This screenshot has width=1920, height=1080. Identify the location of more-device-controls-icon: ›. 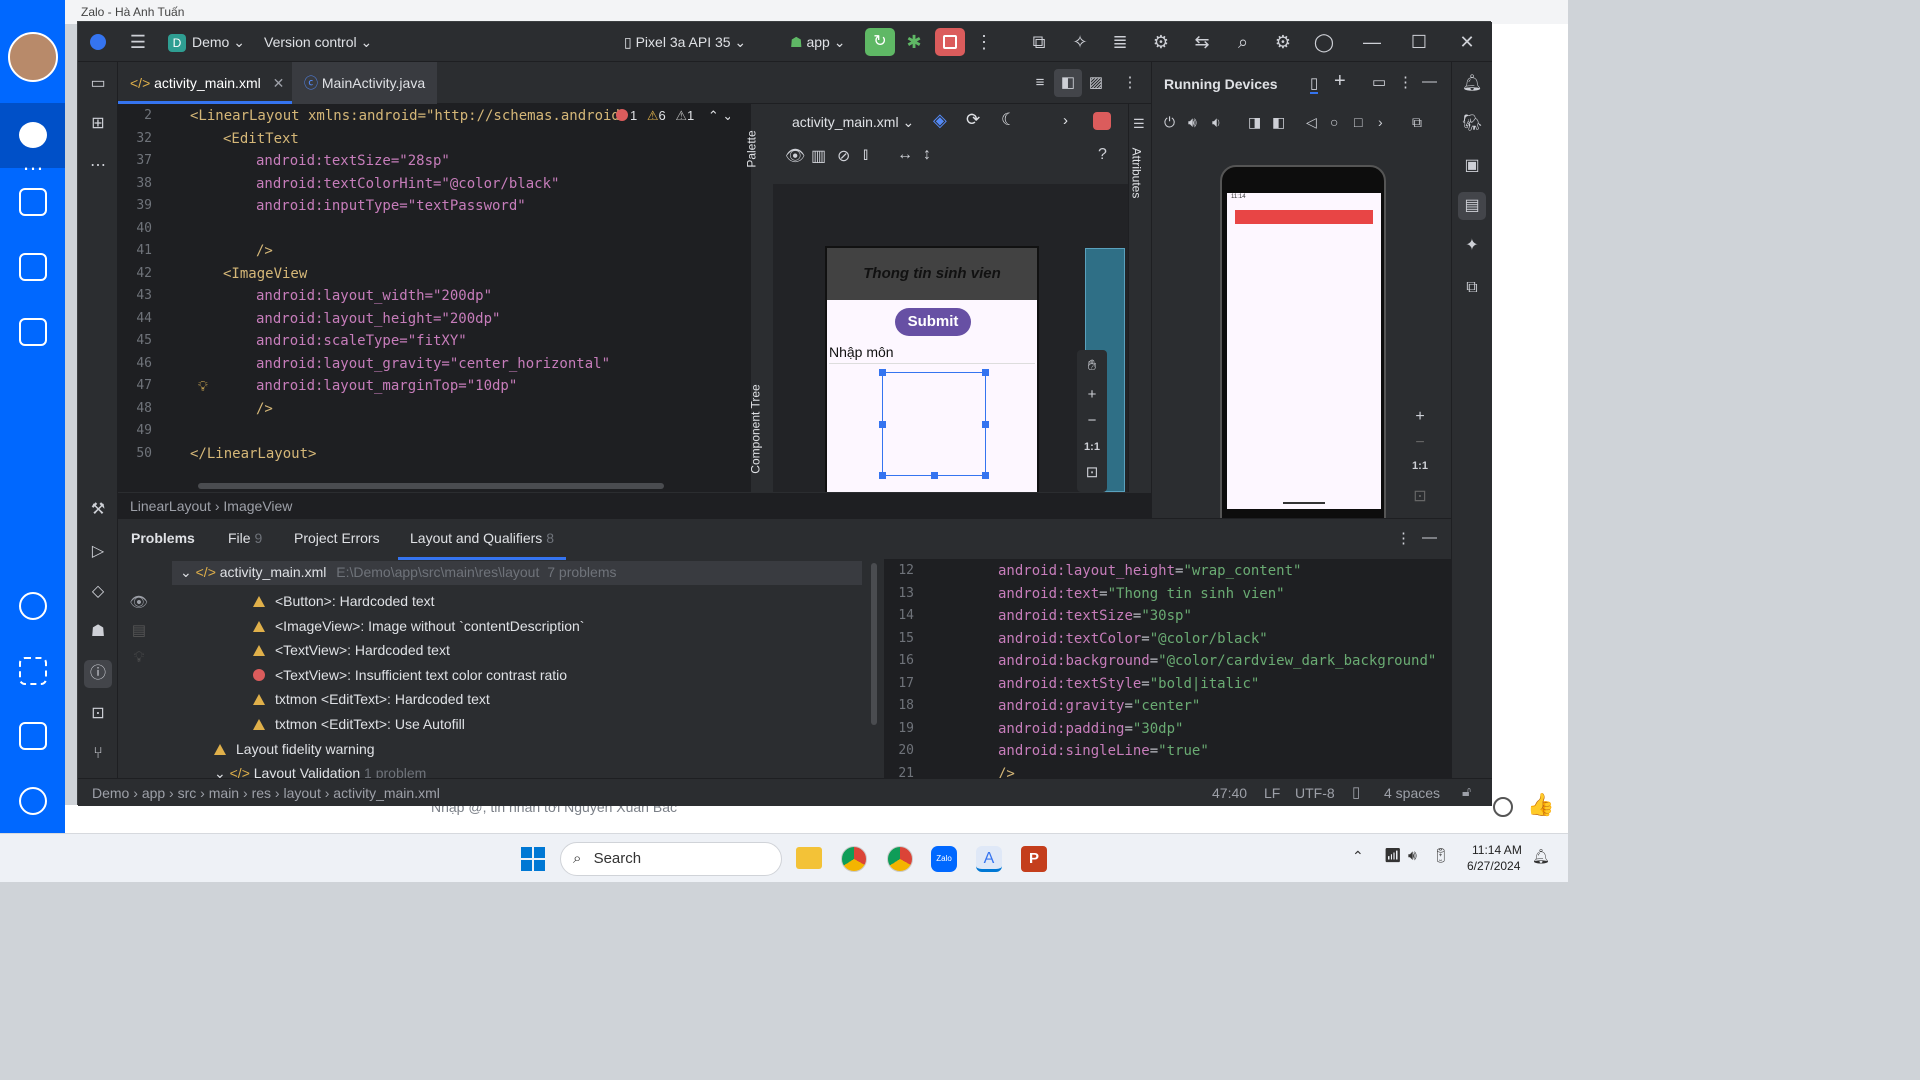
(1380, 122).